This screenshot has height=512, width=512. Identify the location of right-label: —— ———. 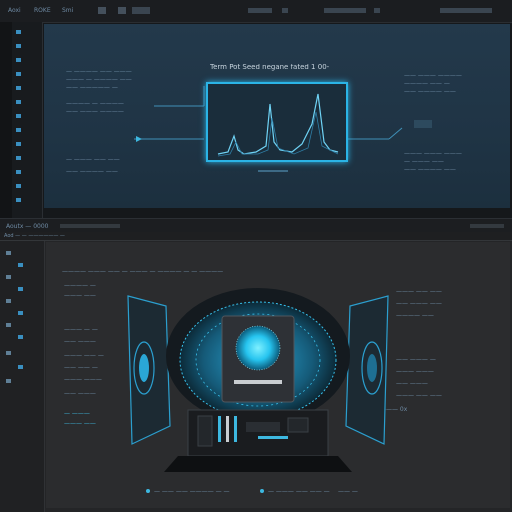
(412, 383).